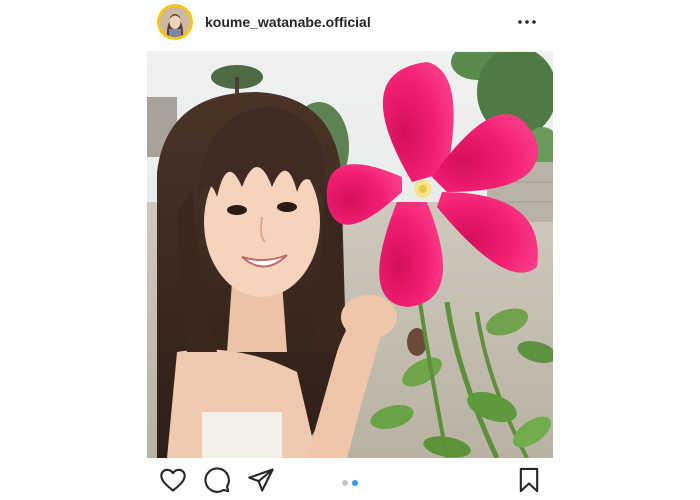 This screenshot has height=500, width=700. Describe the element at coordinates (350, 483) in the screenshot. I see `post-actions` at that location.